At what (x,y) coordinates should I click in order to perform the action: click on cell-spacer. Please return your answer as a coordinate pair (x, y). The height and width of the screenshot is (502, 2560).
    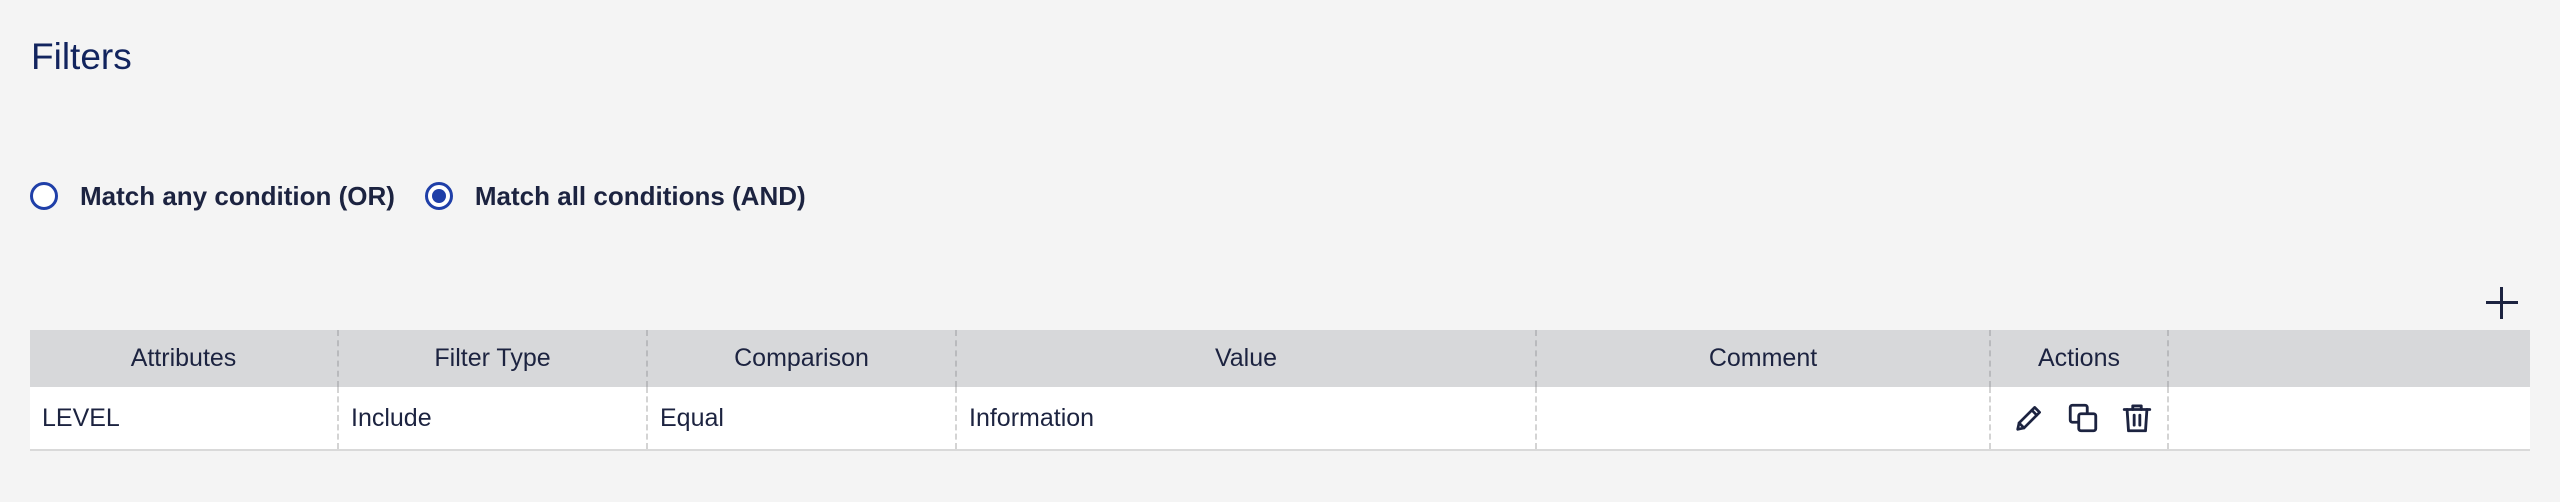
    Looking at the image, I should click on (2349, 418).